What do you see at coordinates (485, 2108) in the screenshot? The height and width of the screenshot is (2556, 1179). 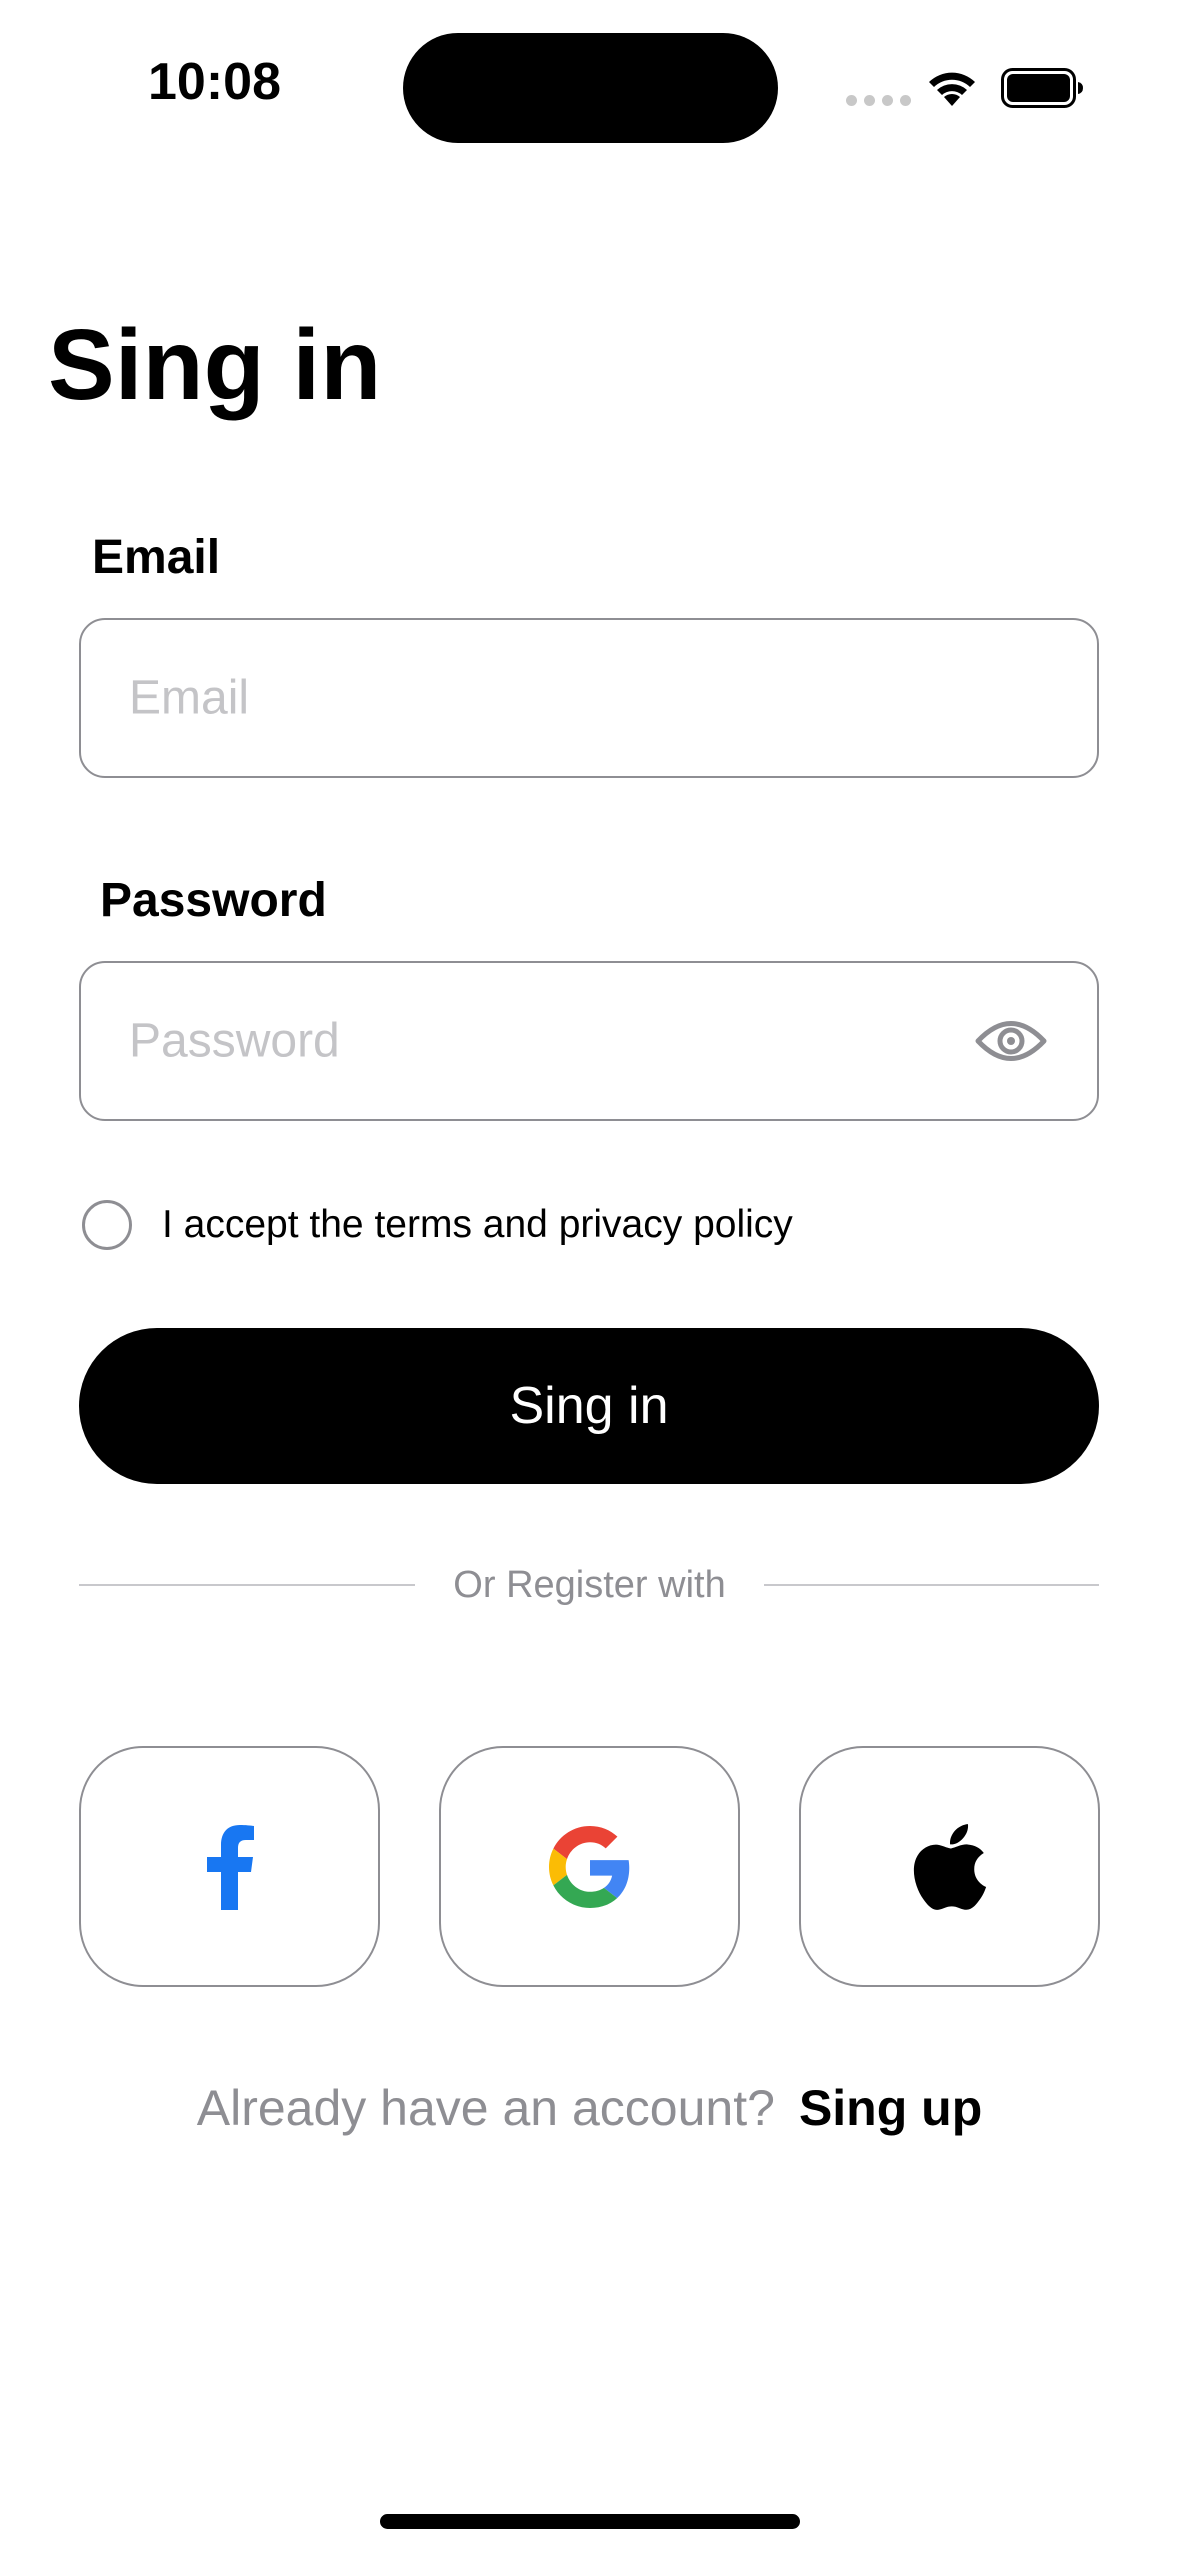 I see `footer-question: Already have an account?` at bounding box center [485, 2108].